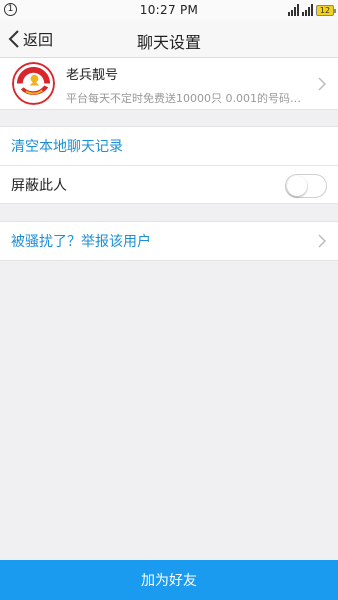 Image resolution: width=338 pixels, height=600 pixels. Describe the element at coordinates (169, 39) in the screenshot. I see `nav-bar: 返回 聊天设置` at that location.